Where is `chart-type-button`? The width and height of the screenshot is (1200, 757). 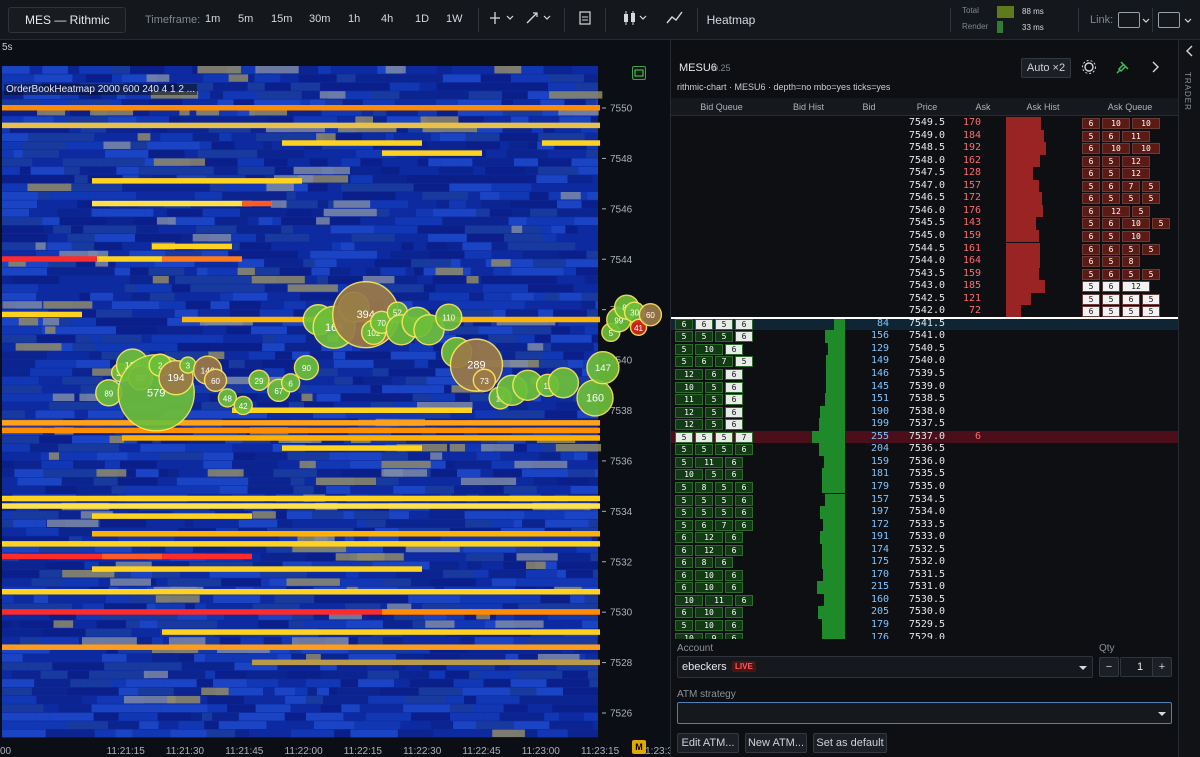
chart-type-button is located at coordinates (635, 20).